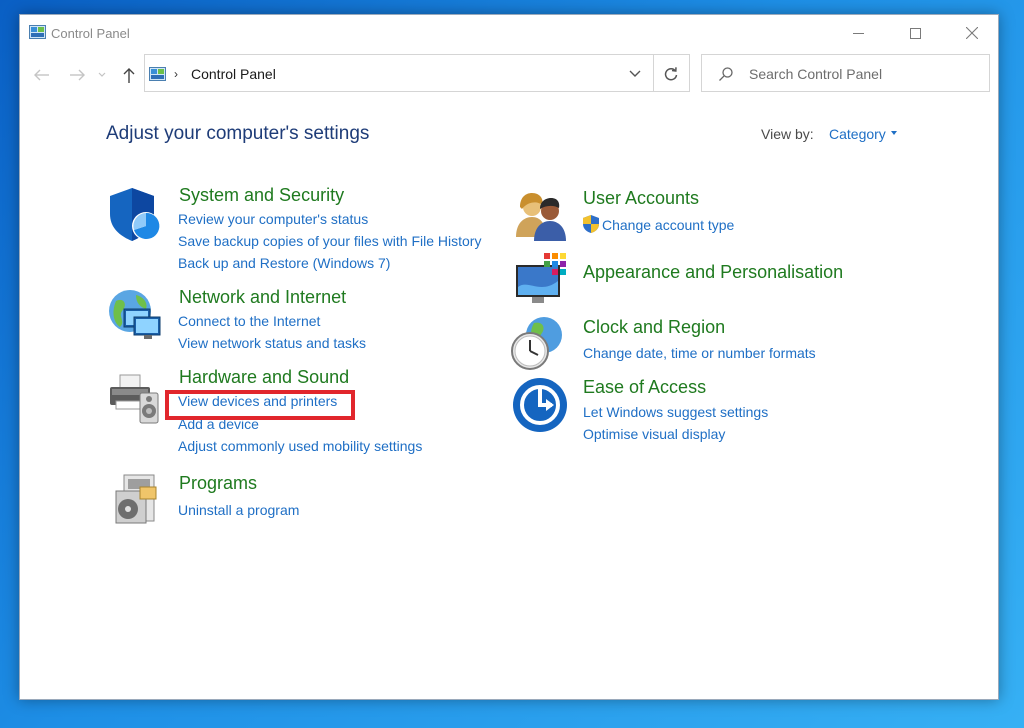 The image size is (1024, 728). Describe the element at coordinates (654, 434) in the screenshot. I see `link-optimise-visual-display: Optimise visual display` at that location.